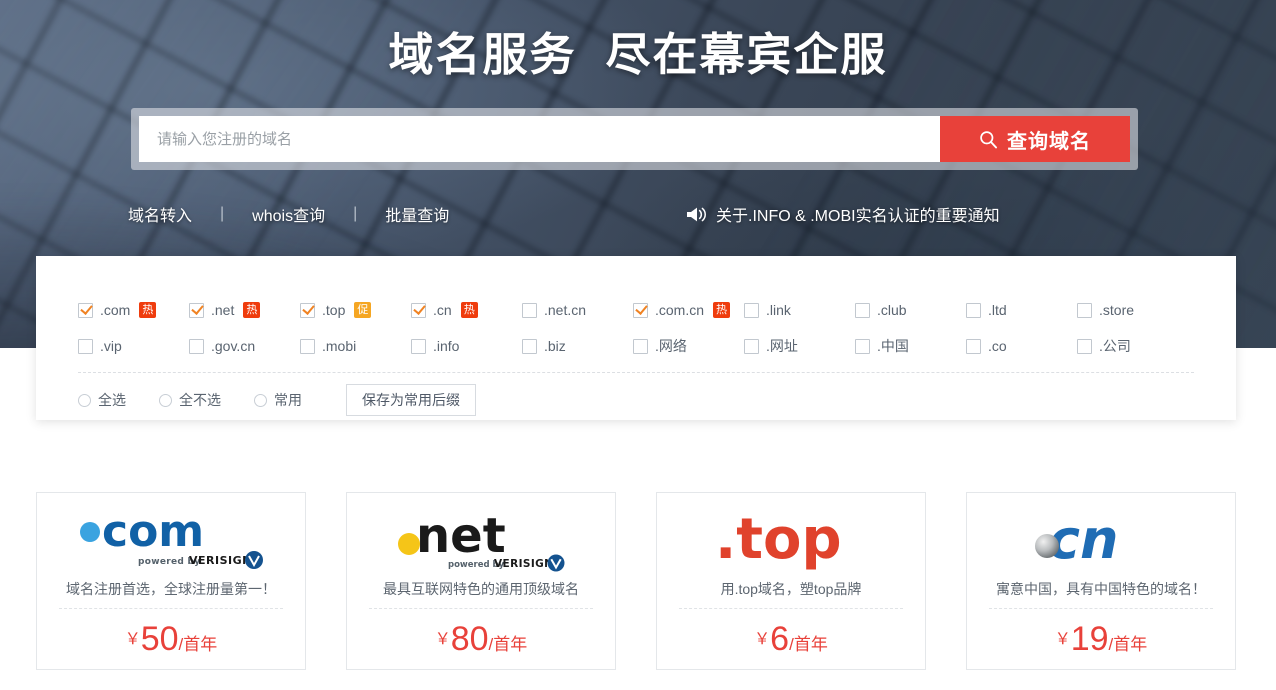 Image resolution: width=1276 pixels, height=690 pixels. What do you see at coordinates (1132, 310) in the screenshot?
I see `tld-option-store: .store` at bounding box center [1132, 310].